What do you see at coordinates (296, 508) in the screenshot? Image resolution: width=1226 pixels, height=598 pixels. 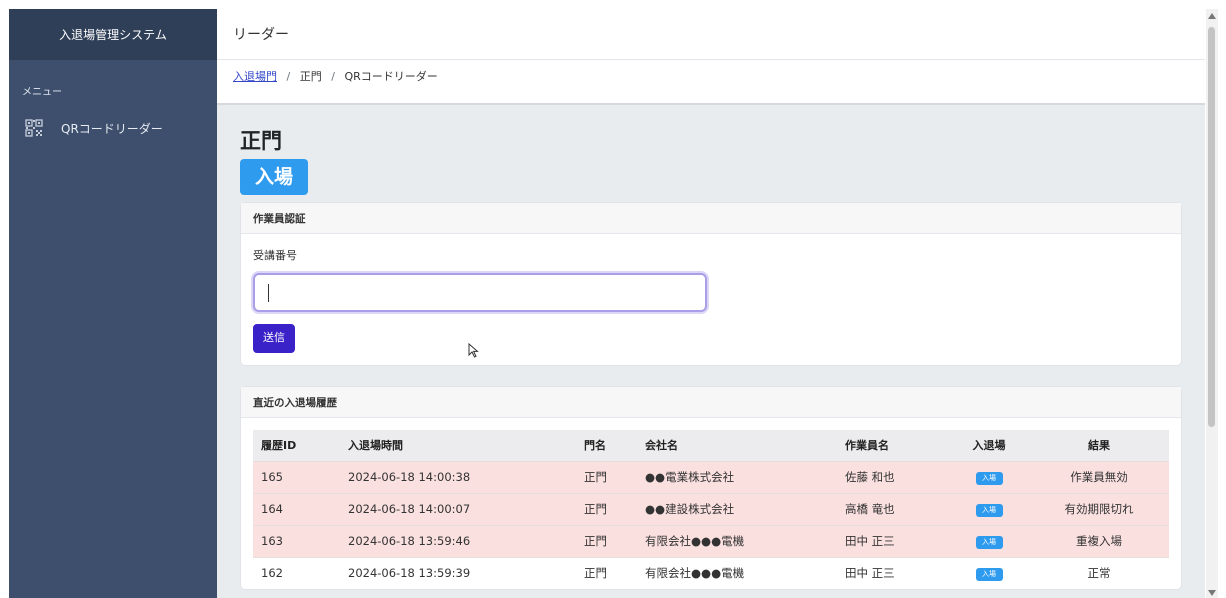 I see `cell-id: 164` at bounding box center [296, 508].